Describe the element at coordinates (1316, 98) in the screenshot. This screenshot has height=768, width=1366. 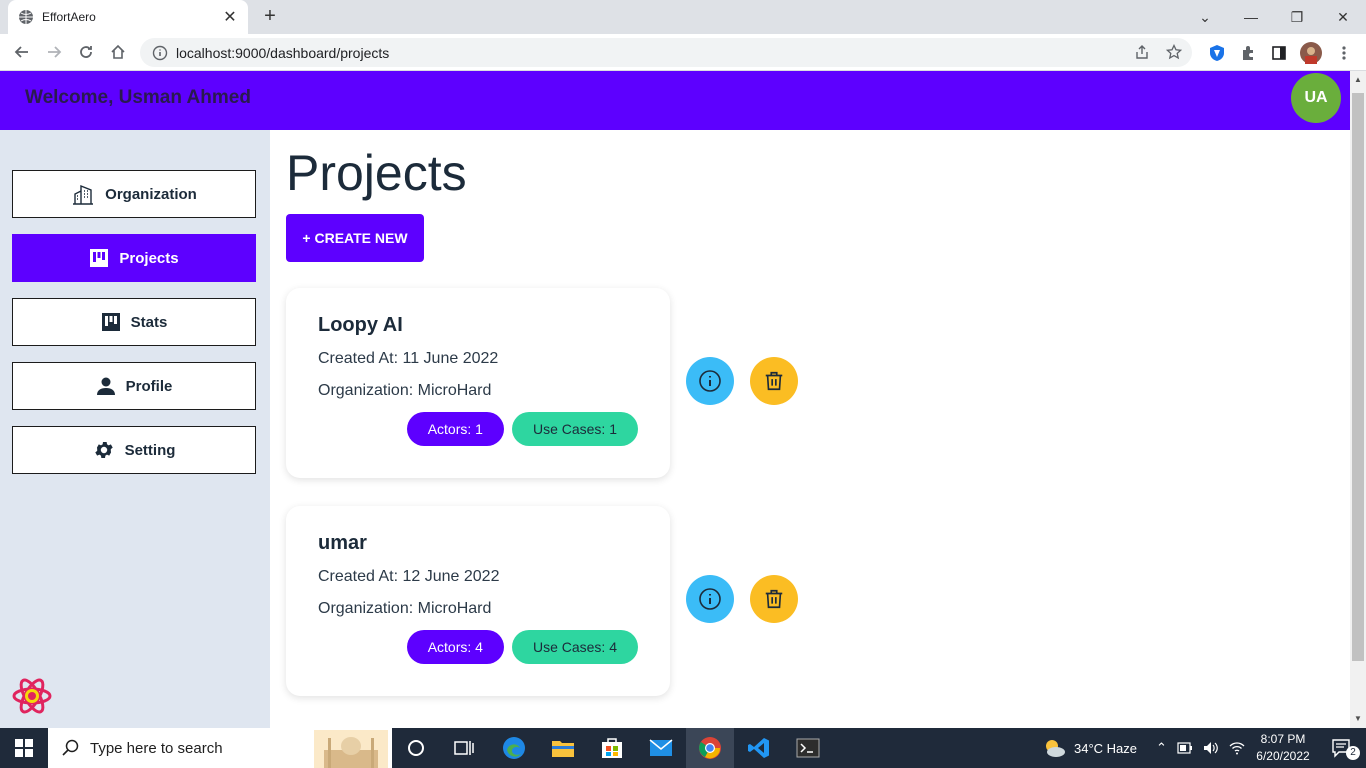
I see `user-avatar: UA` at that location.